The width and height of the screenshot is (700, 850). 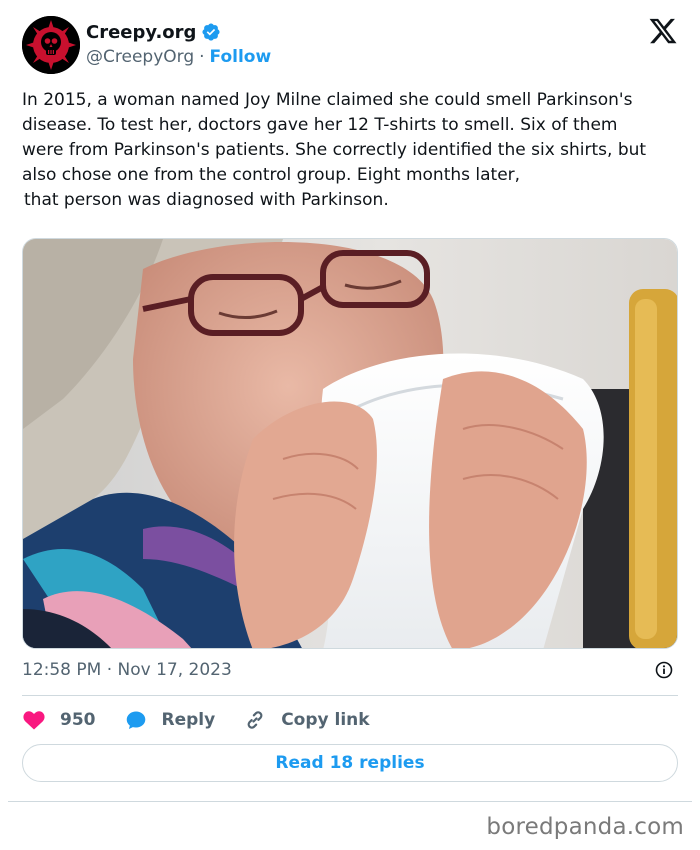 I want to click on watermark: boredpanda.com, so click(x=585, y=827).